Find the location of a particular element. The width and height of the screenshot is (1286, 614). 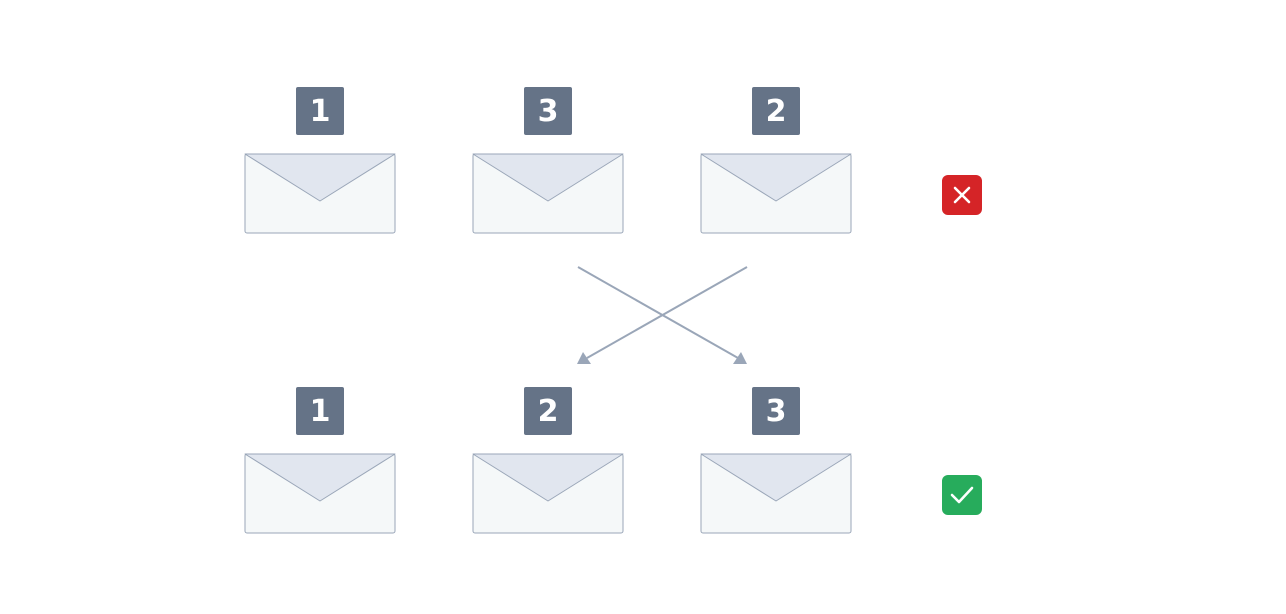

number-badge: 1 is located at coordinates (320, 411).